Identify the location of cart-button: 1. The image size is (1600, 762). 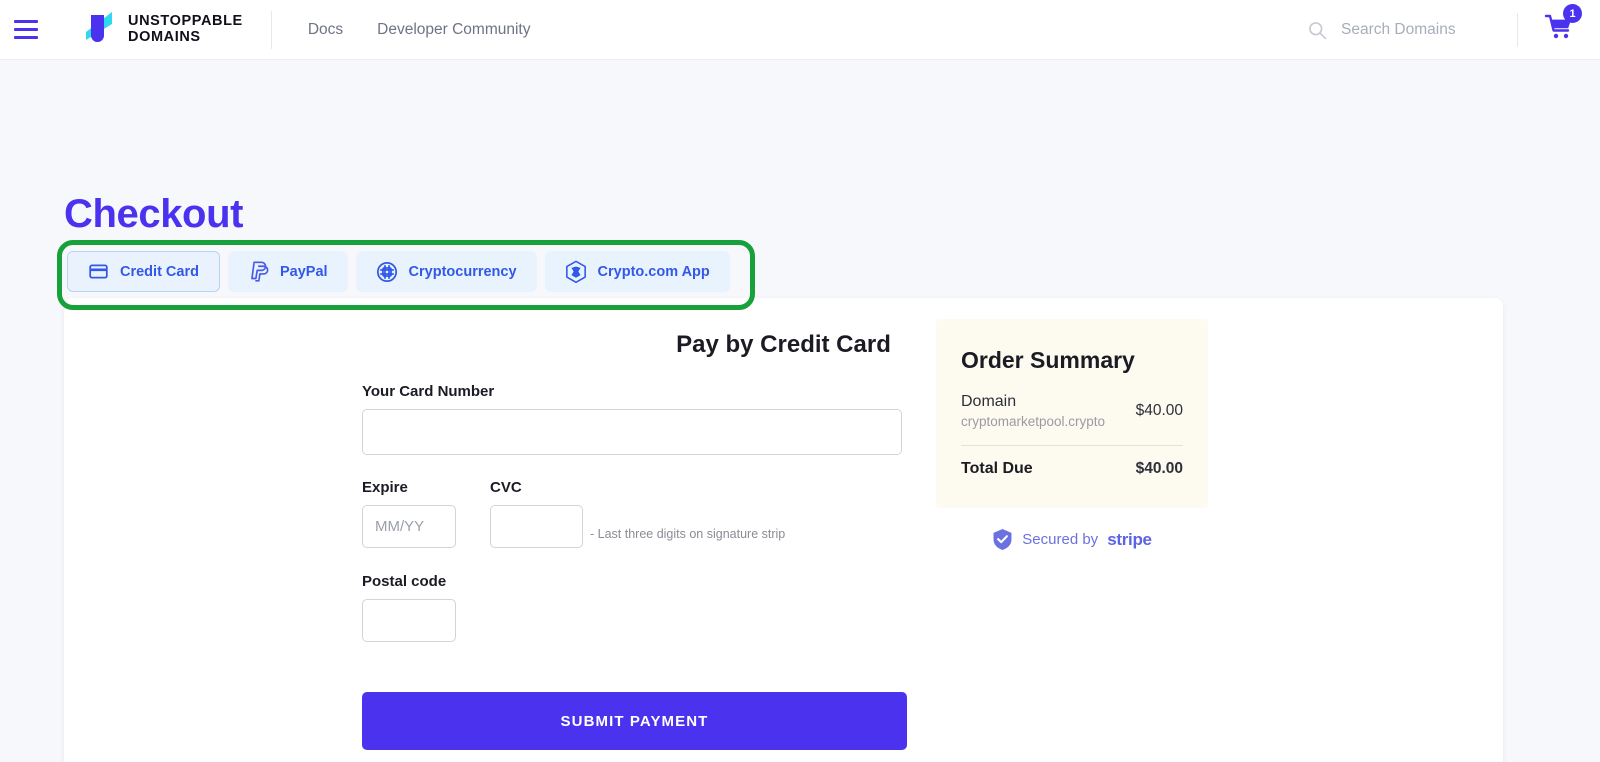
(1550, 25).